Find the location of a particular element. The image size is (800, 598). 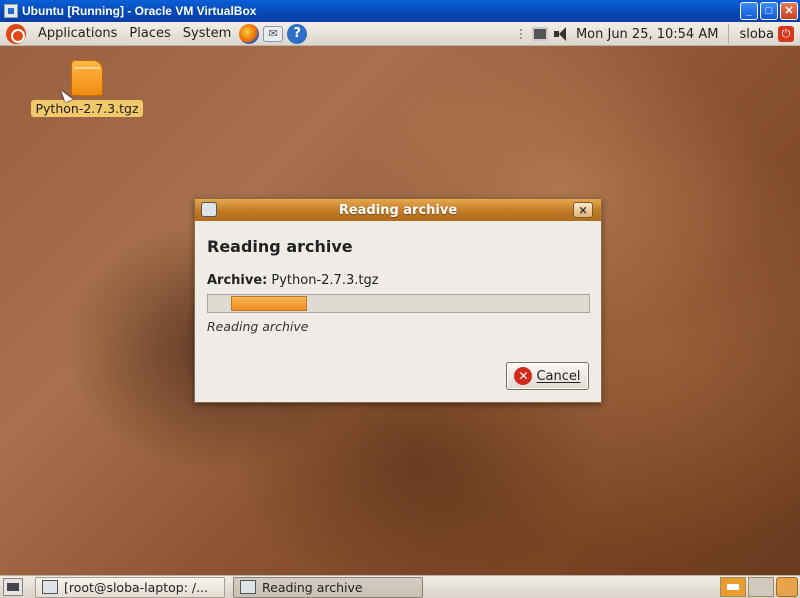

trash-icon is located at coordinates (787, 587).